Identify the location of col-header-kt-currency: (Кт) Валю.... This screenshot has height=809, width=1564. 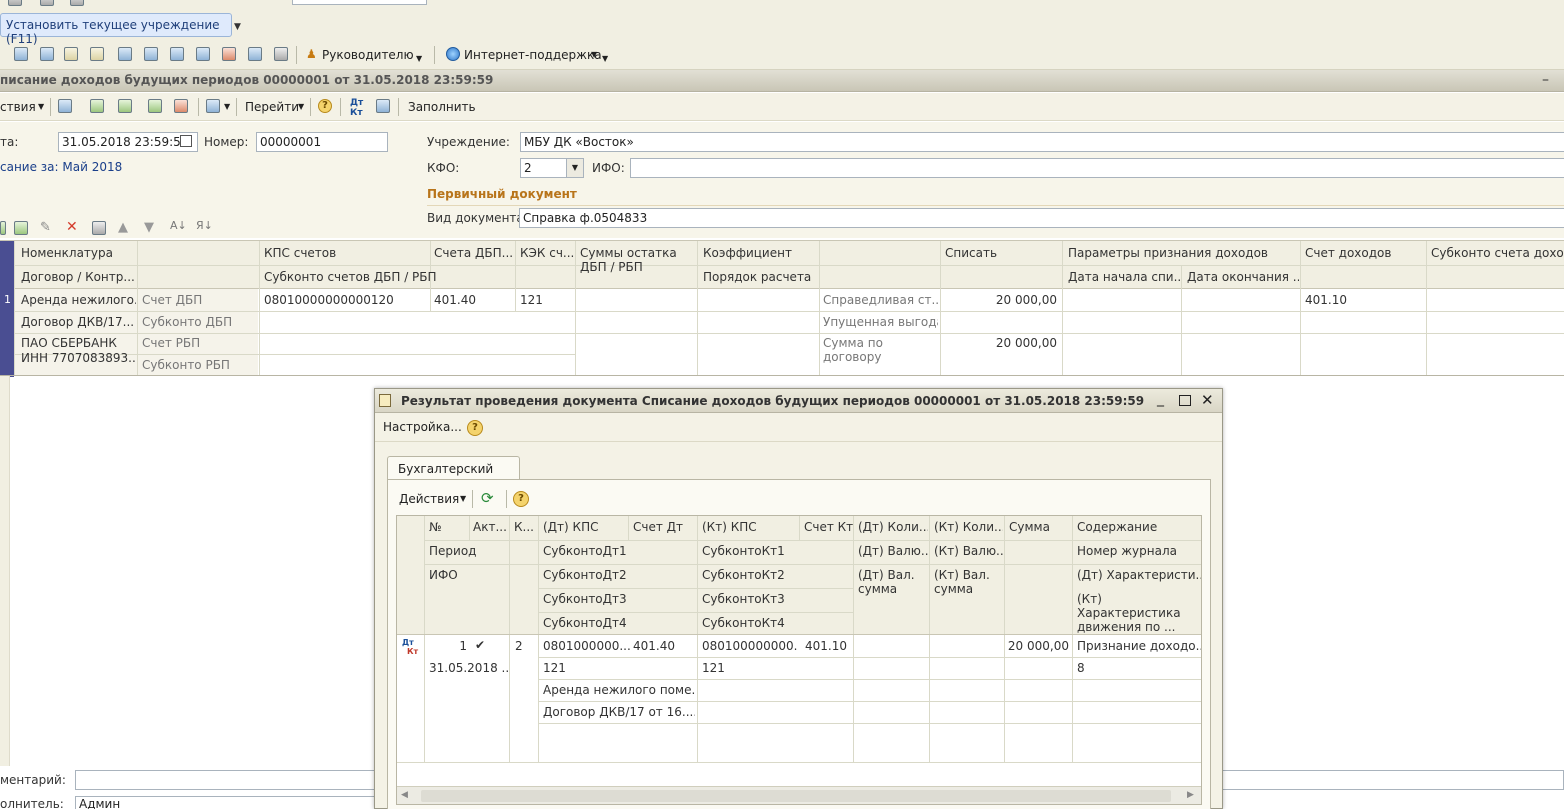
(968, 551).